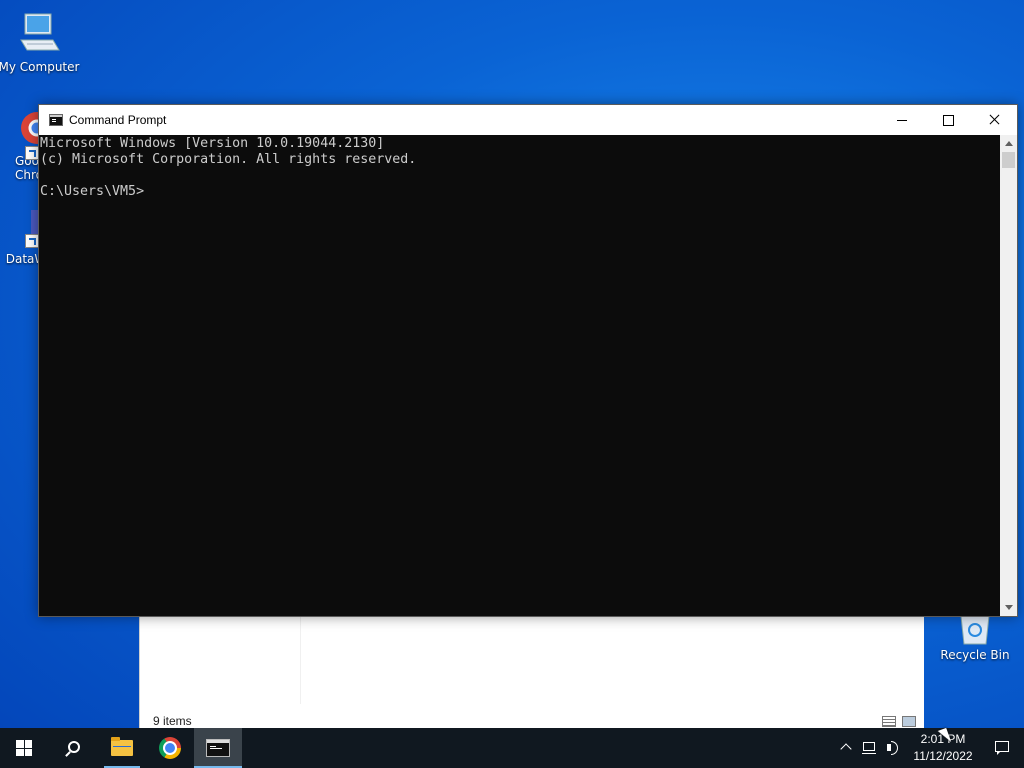 The image size is (1024, 768). Describe the element at coordinates (300, 659) in the screenshot. I see `pane-divider` at that location.